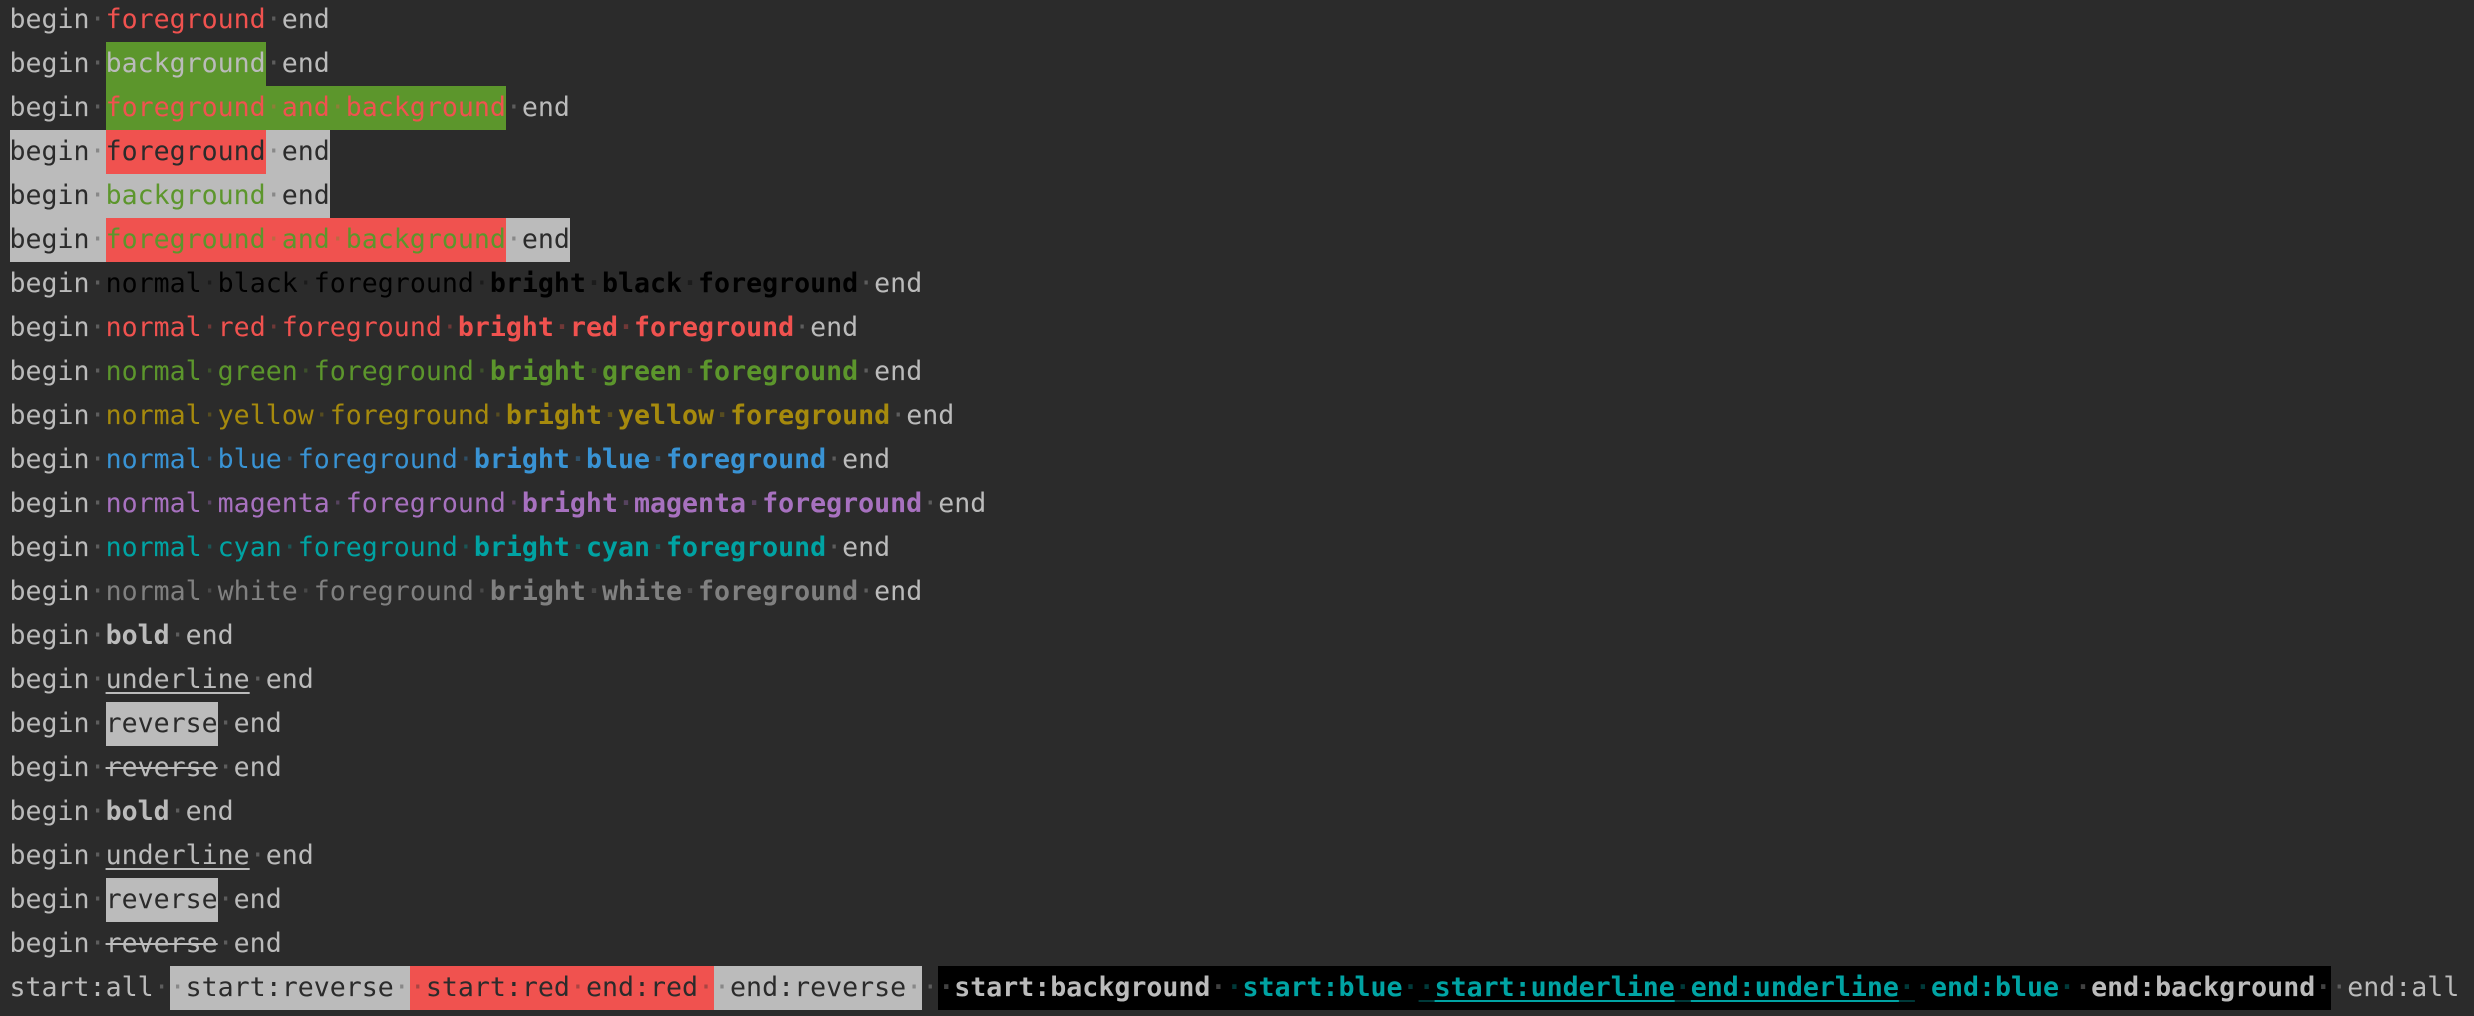  Describe the element at coordinates (297, 283) in the screenshot. I see `text-segment: normal·black·foreground·` at that location.